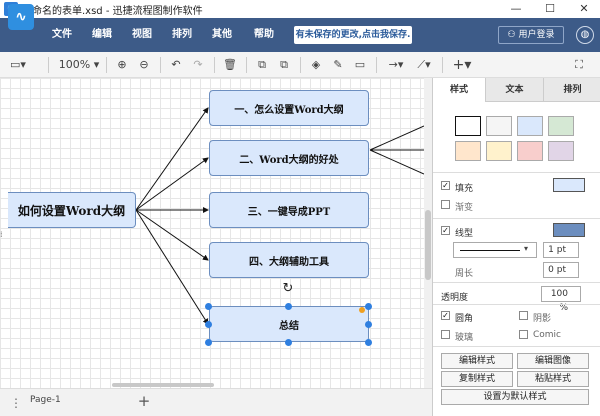 The height and width of the screenshot is (416, 600). What do you see at coordinates (18, 65) in the screenshot?
I see `page-view-icon: ▭▾` at bounding box center [18, 65].